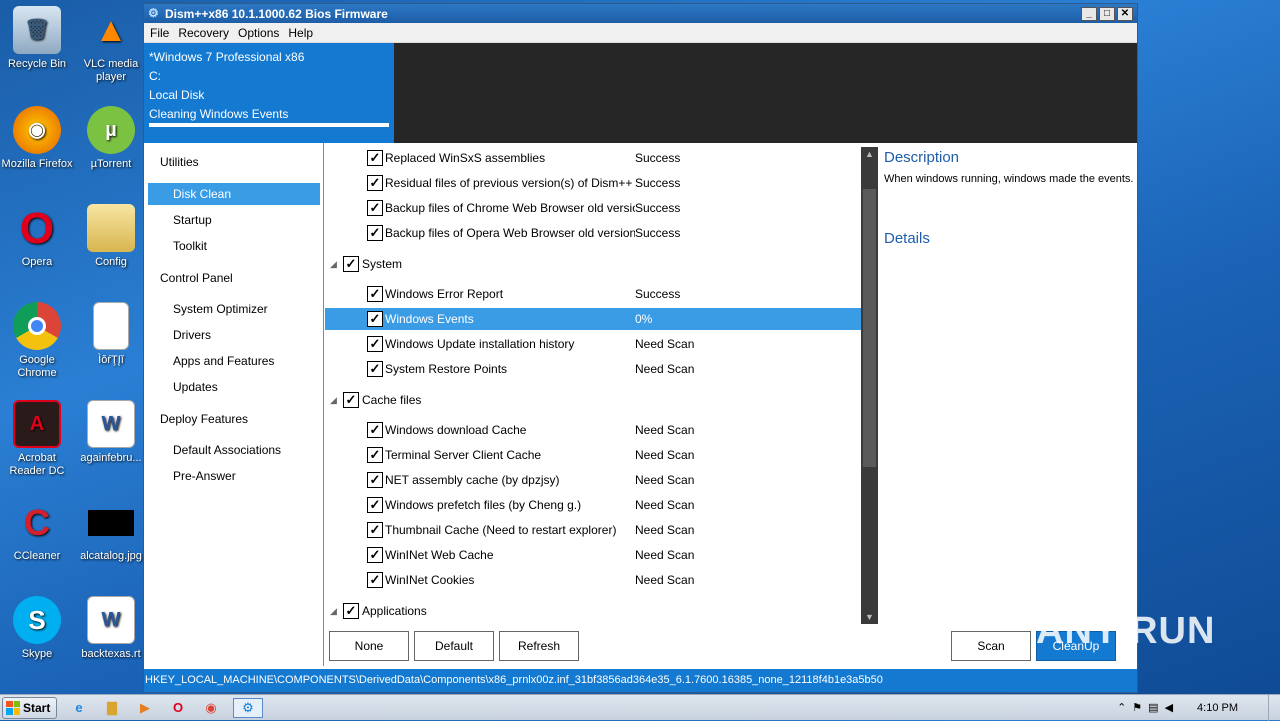 The width and height of the screenshot is (1280, 721). Describe the element at coordinates (145, 708) in the screenshot. I see `media-player-icon: ▶` at that location.